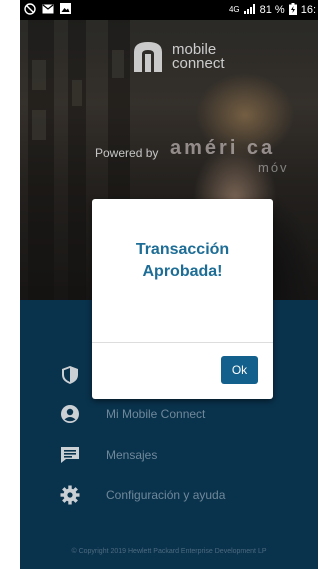  What do you see at coordinates (182, 261) in the screenshot?
I see `dialog-title: Transacción Aprobada!` at bounding box center [182, 261].